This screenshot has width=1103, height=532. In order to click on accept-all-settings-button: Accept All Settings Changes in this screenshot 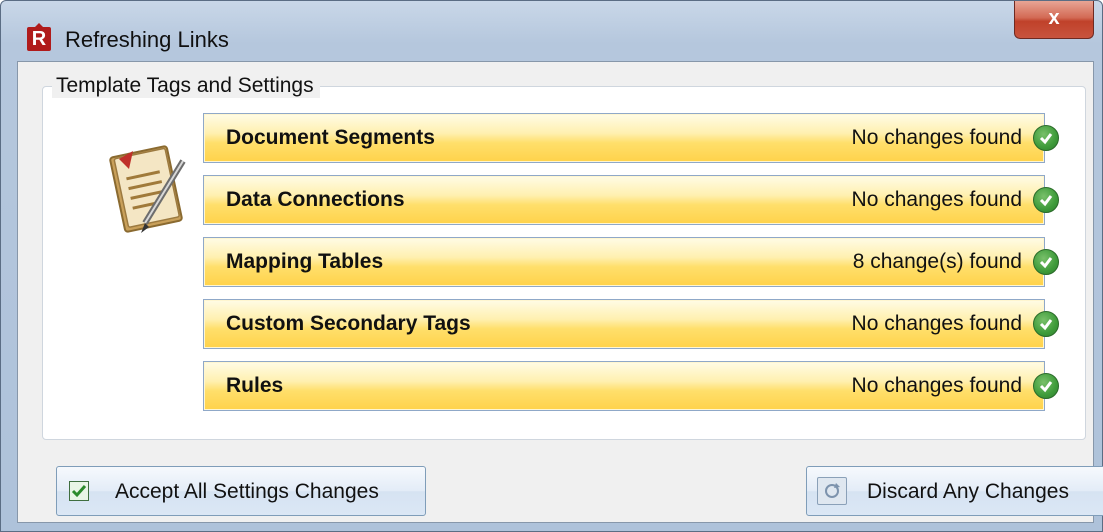, I will do `click(241, 491)`.